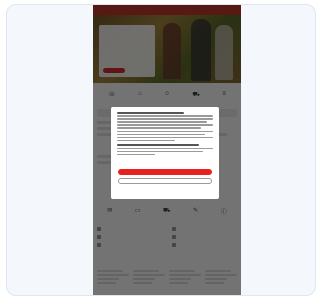 The image size is (320, 300). What do you see at coordinates (165, 172) in the screenshot?
I see `accept-all-button` at bounding box center [165, 172].